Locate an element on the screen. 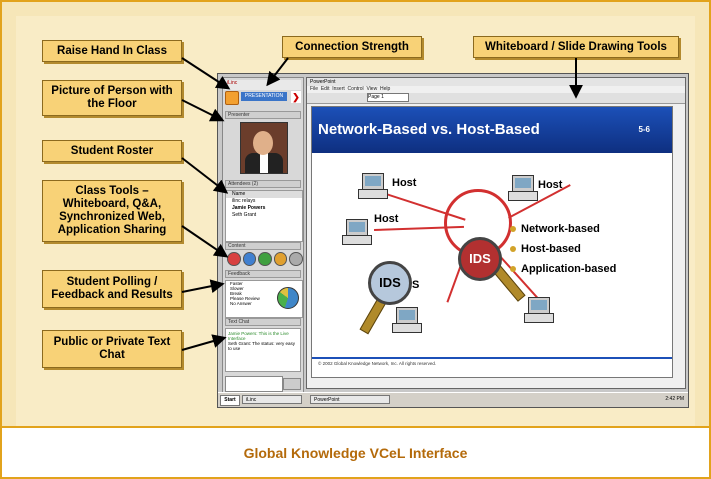 The image size is (711, 479). menu-help: Help is located at coordinates (385, 89).